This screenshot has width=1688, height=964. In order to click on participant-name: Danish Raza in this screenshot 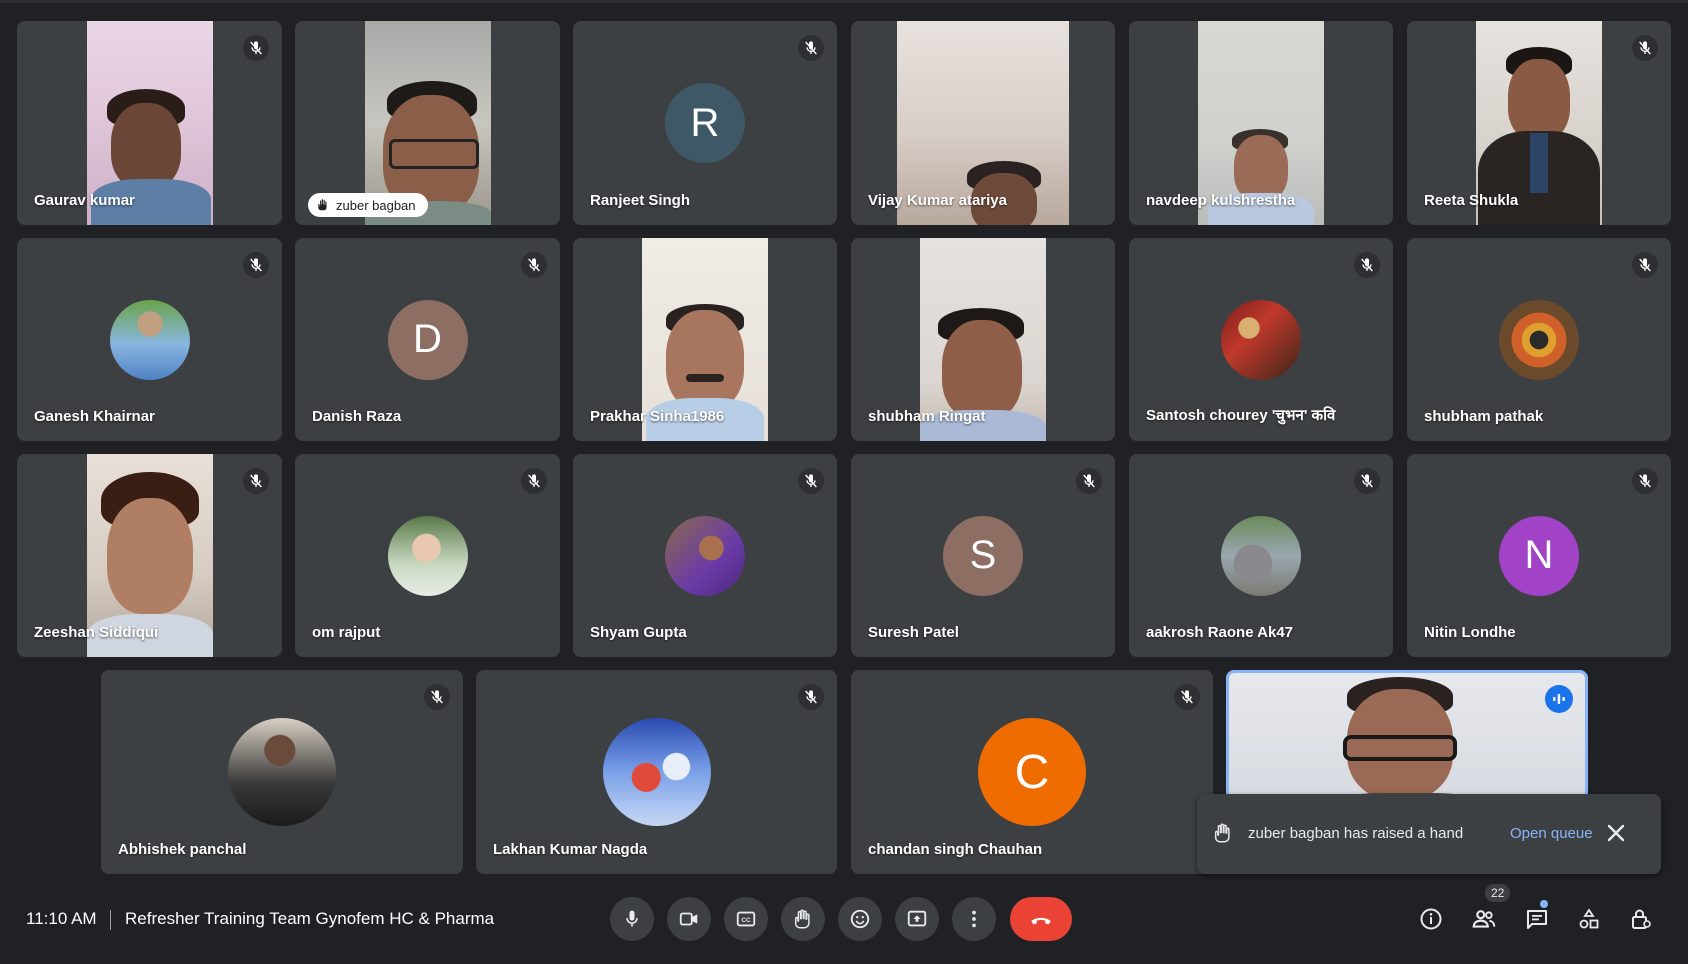, I will do `click(357, 416)`.